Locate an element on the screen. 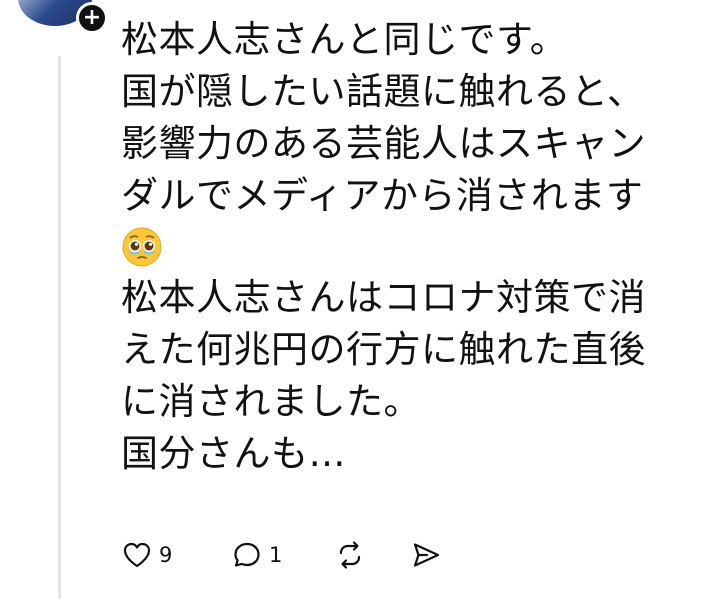  post-text-line: ダルでメディアから消されます is located at coordinates (382, 195).